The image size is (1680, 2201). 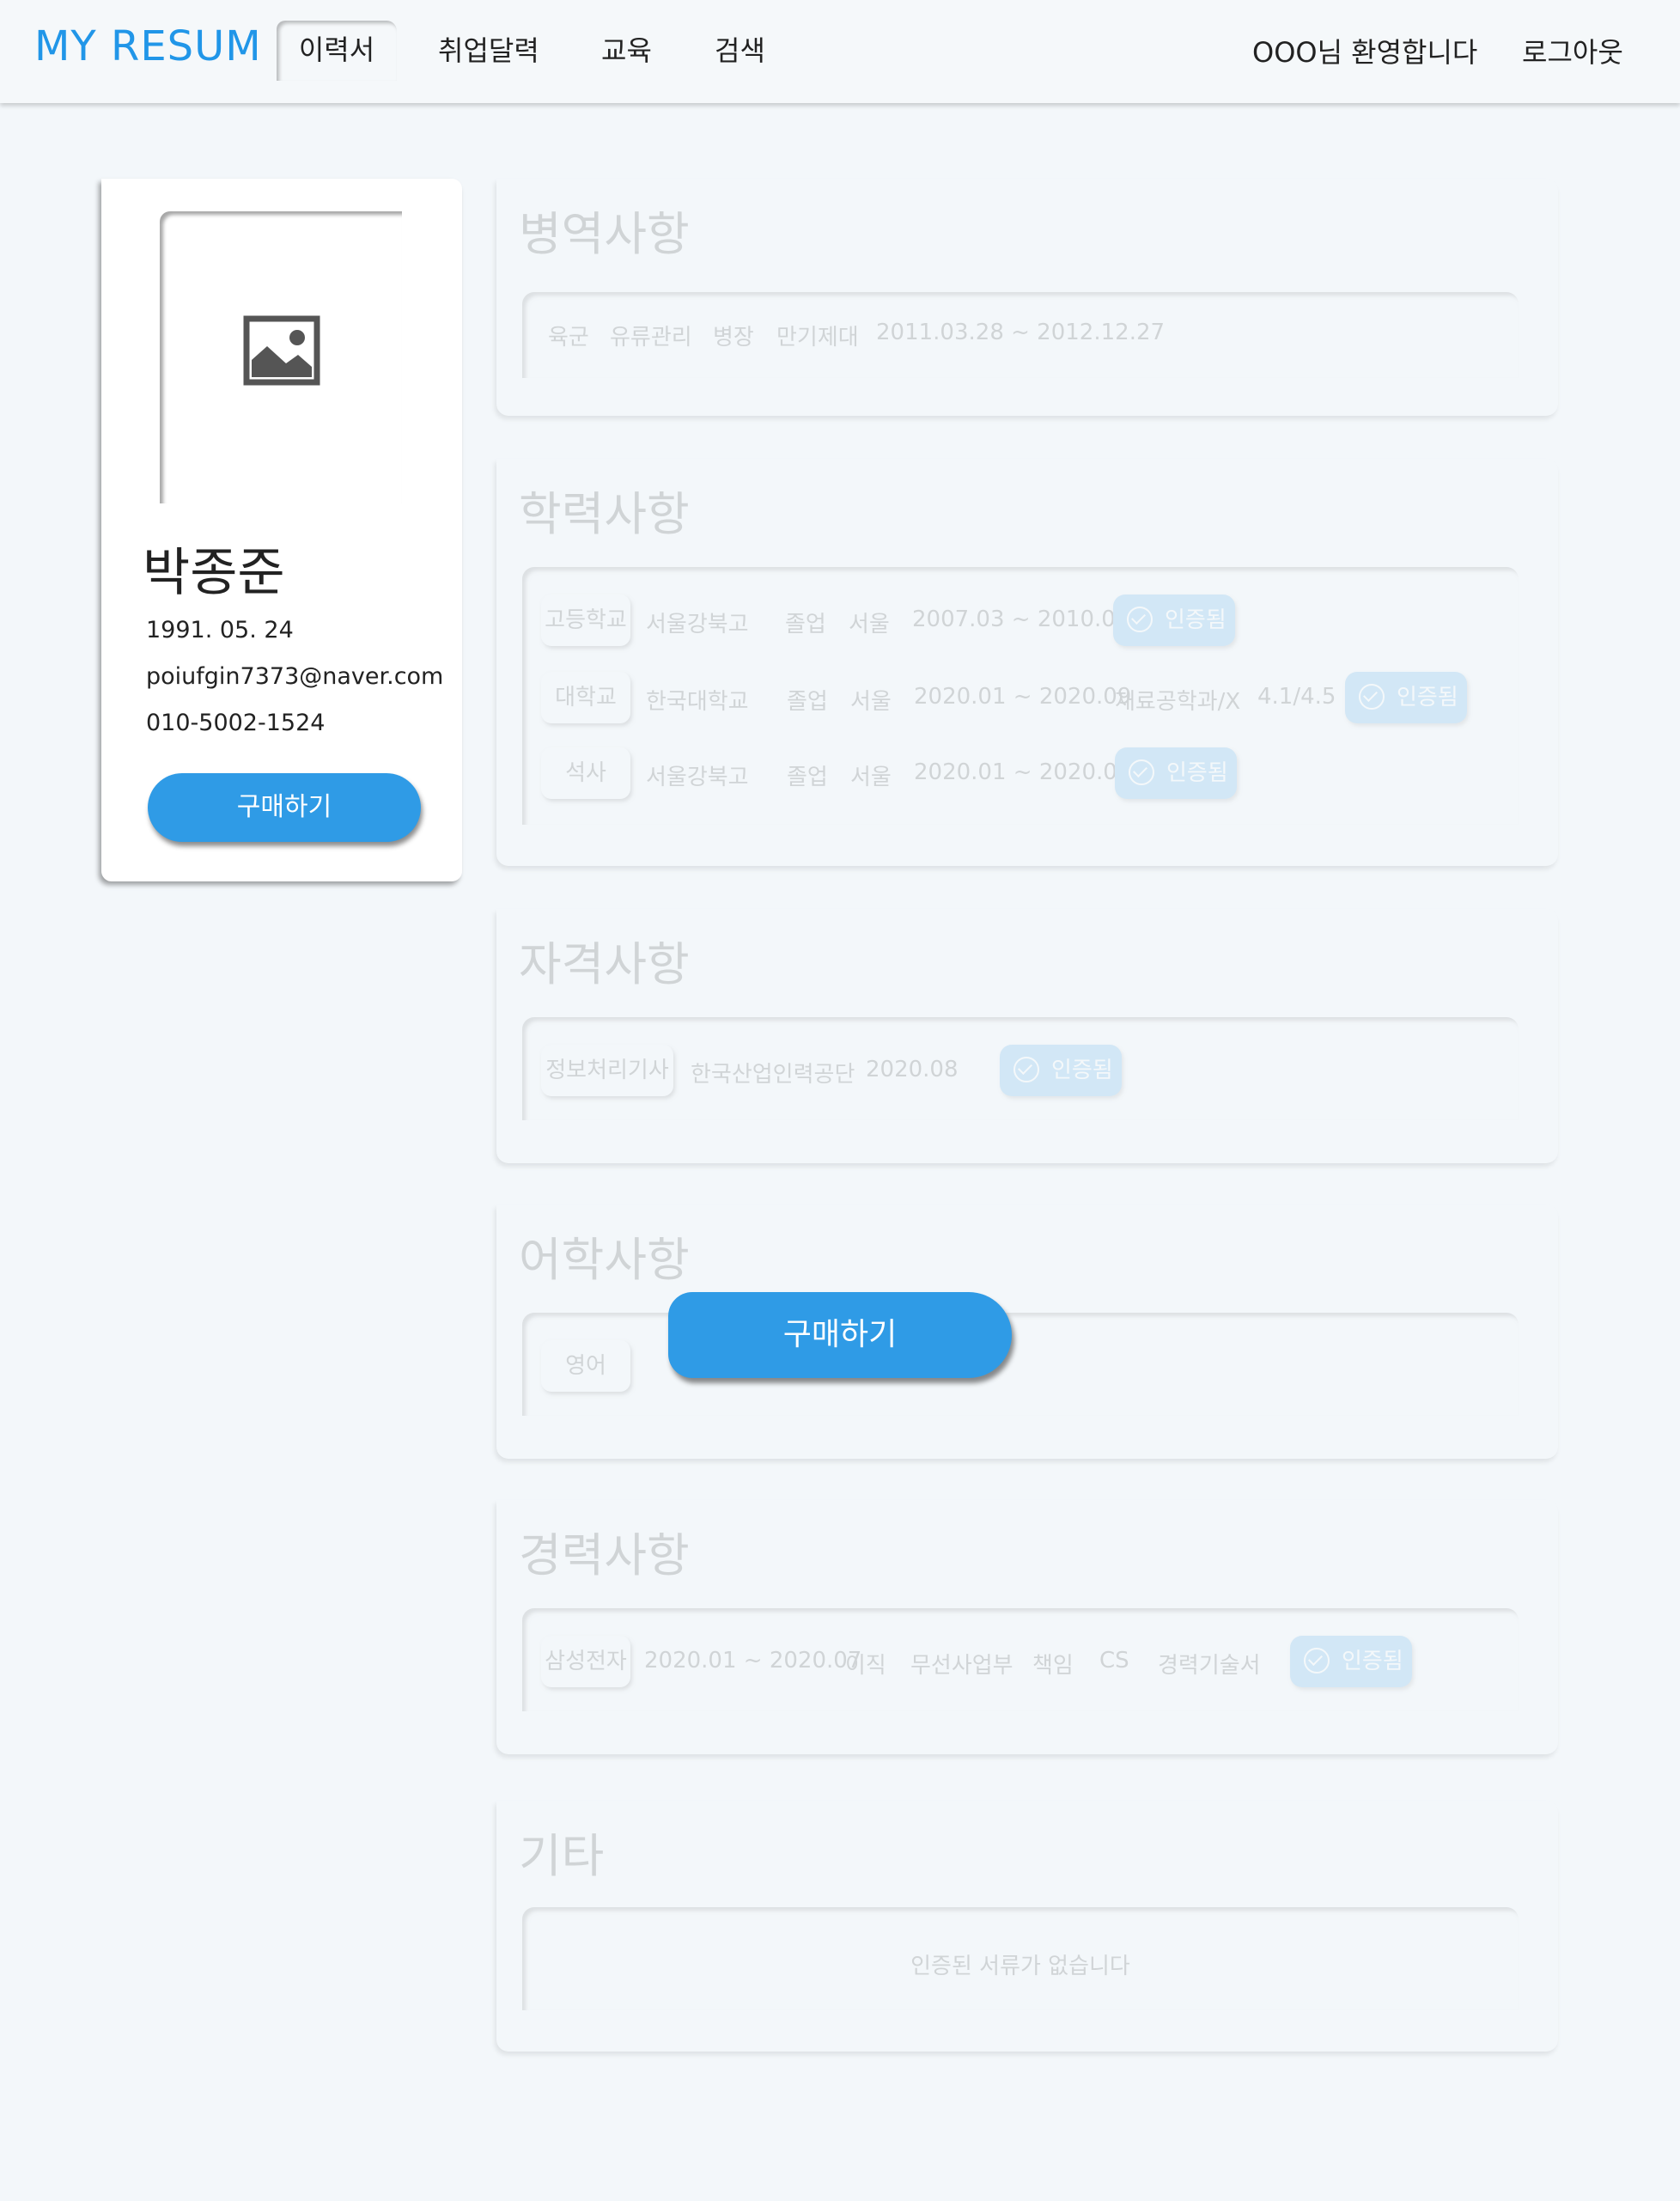 I want to click on education-period: 2007.03 ~ 2010.02, so click(x=1021, y=619).